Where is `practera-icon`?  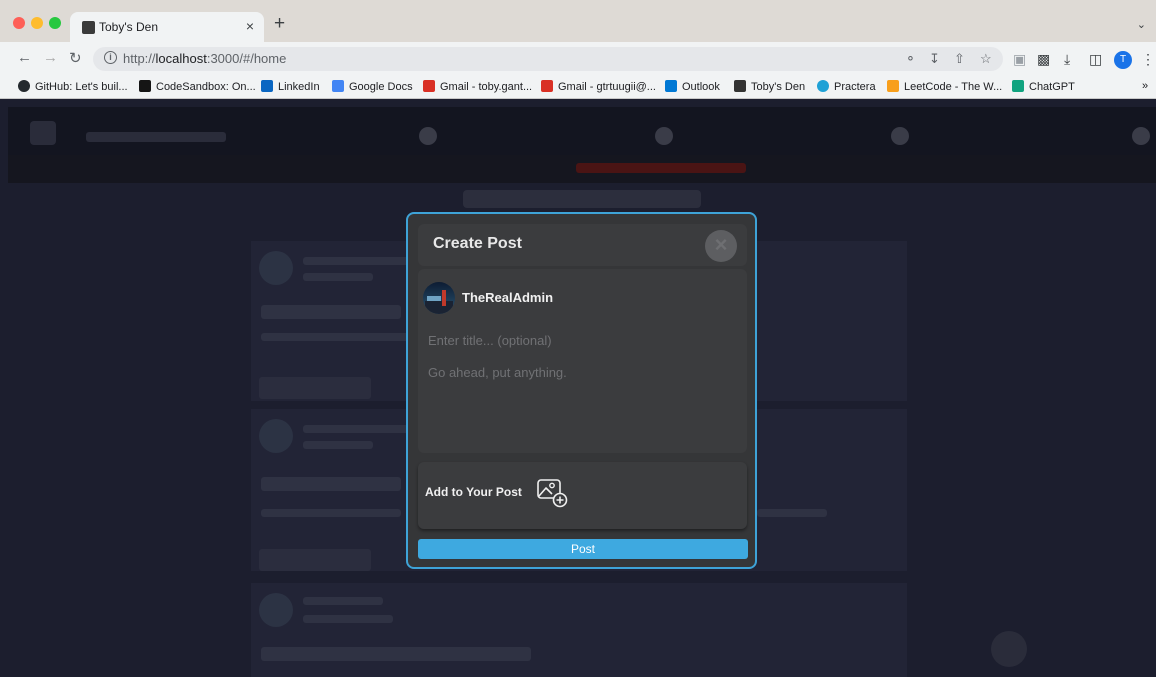 practera-icon is located at coordinates (823, 86).